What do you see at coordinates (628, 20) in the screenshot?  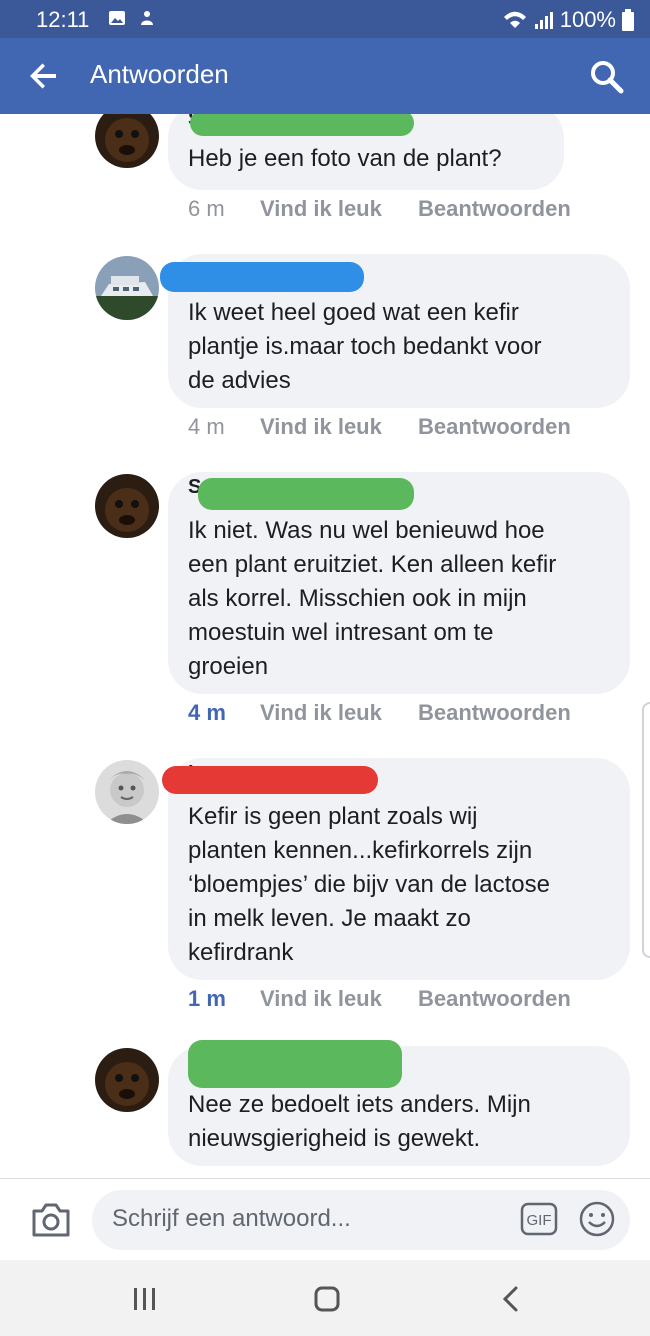 I see `battery-icon` at bounding box center [628, 20].